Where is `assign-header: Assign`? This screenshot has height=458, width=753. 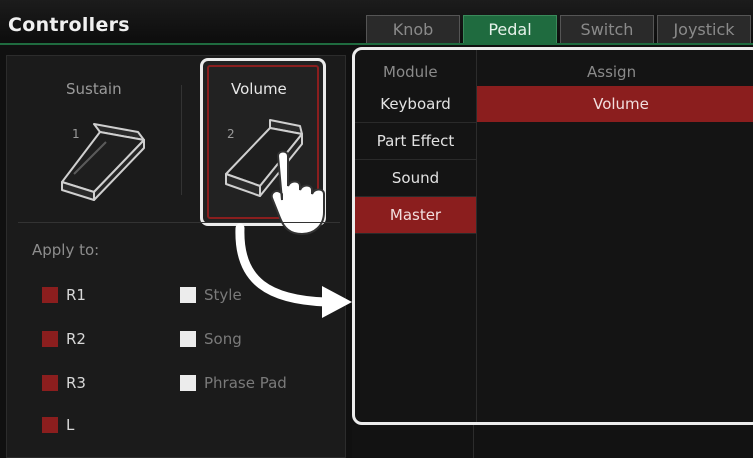 assign-header: Assign is located at coordinates (612, 72).